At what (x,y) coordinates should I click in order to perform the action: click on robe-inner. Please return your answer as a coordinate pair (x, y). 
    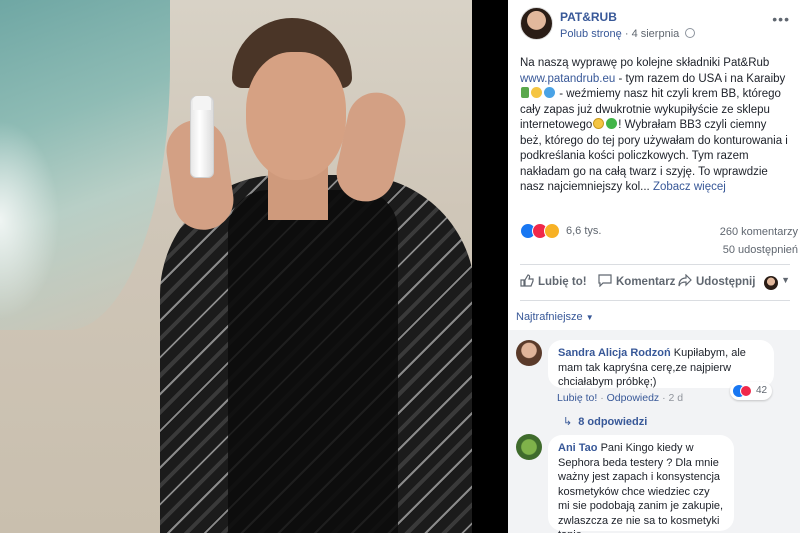
    Looking at the image, I should click on (313, 361).